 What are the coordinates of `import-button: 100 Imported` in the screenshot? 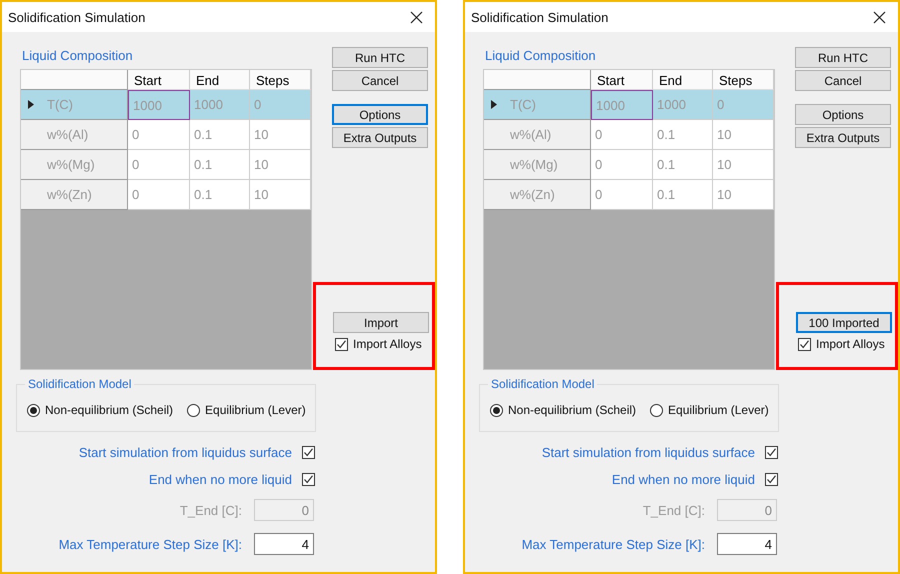 It's located at (844, 322).